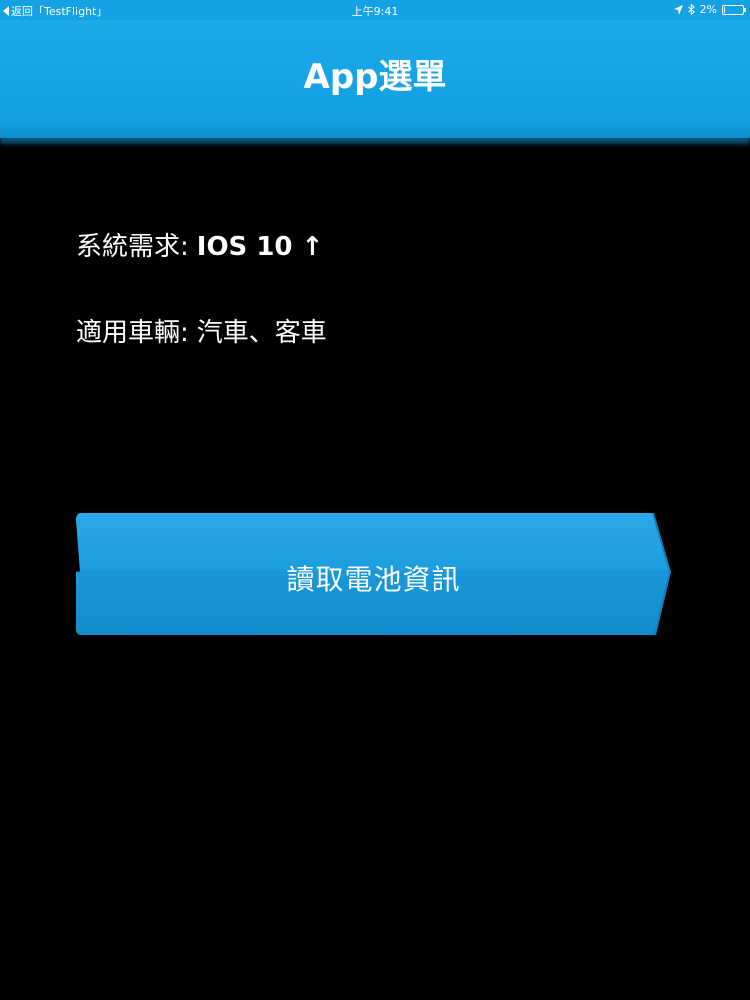 Image resolution: width=750 pixels, height=1000 pixels. I want to click on navigation-bar: App選單, so click(375, 79).